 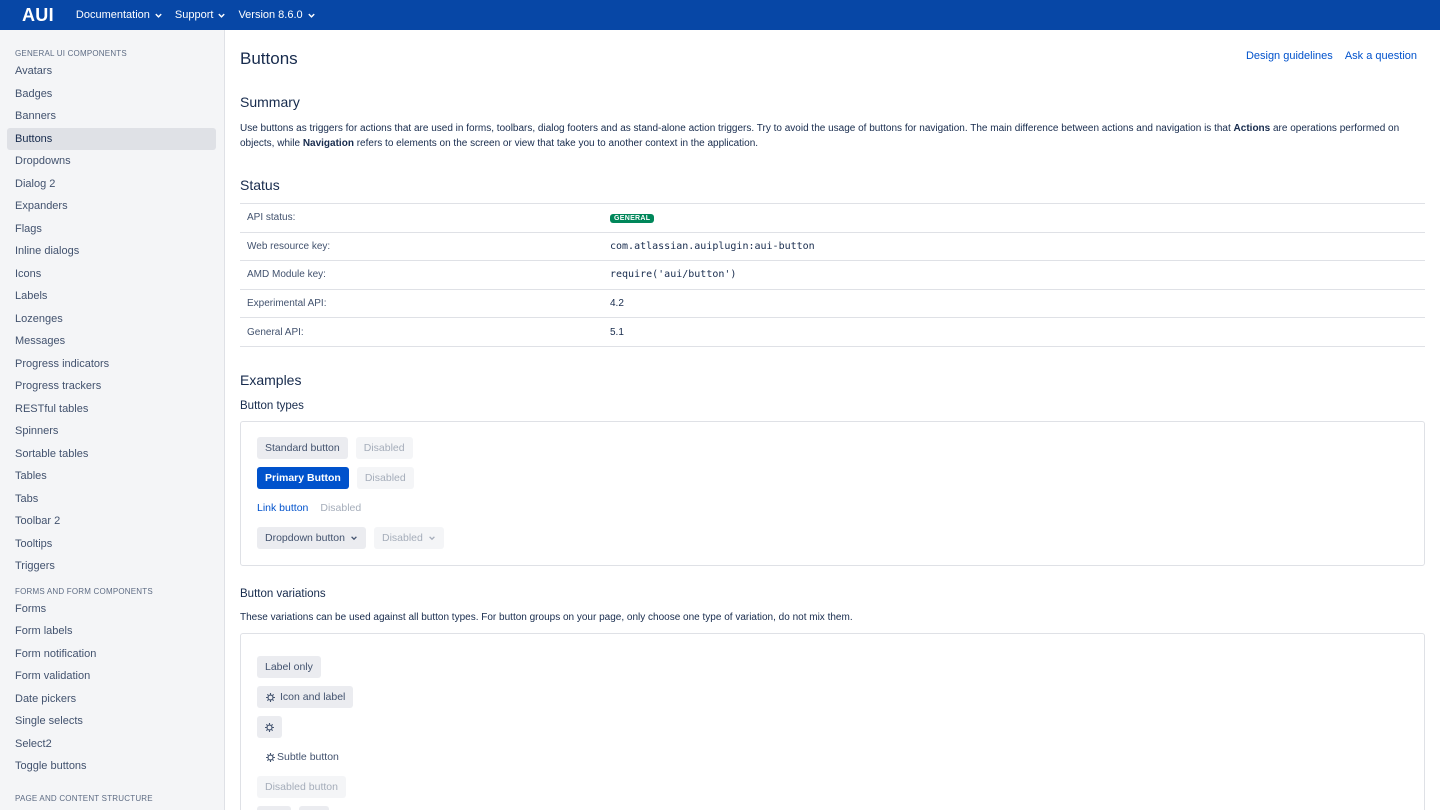 I want to click on sidebar-item-sortable-tables: Sortable tables, so click(x=111, y=454).